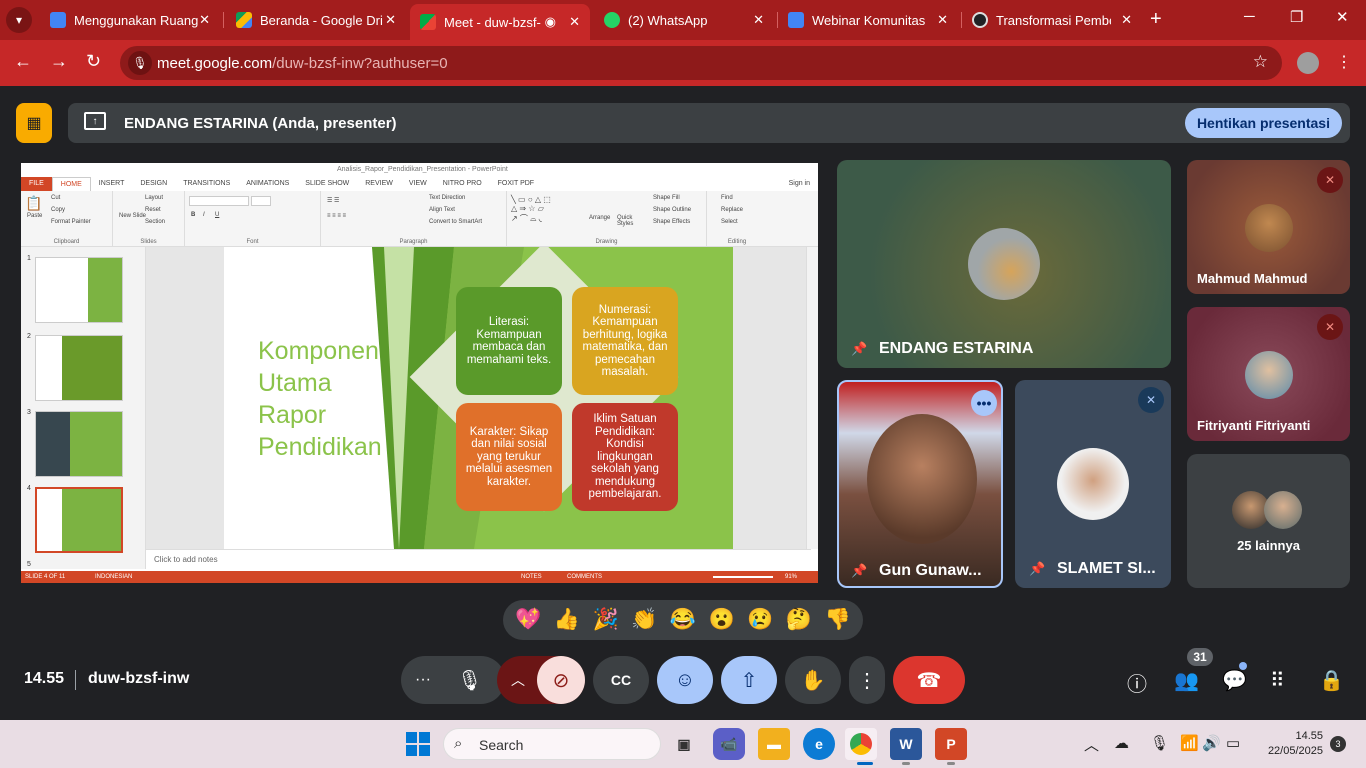  What do you see at coordinates (567, 620) in the screenshot?
I see `reaction-thumbs-up: 👍` at bounding box center [567, 620].